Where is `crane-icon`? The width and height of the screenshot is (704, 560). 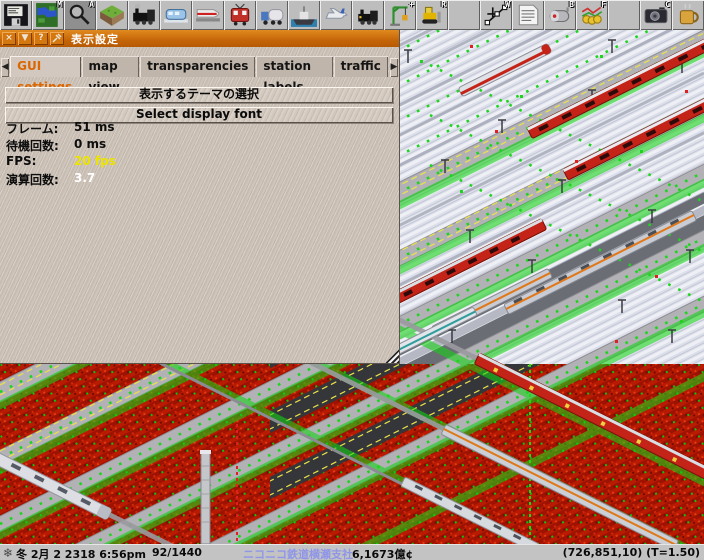
crane-icon is located at coordinates (399, 16).